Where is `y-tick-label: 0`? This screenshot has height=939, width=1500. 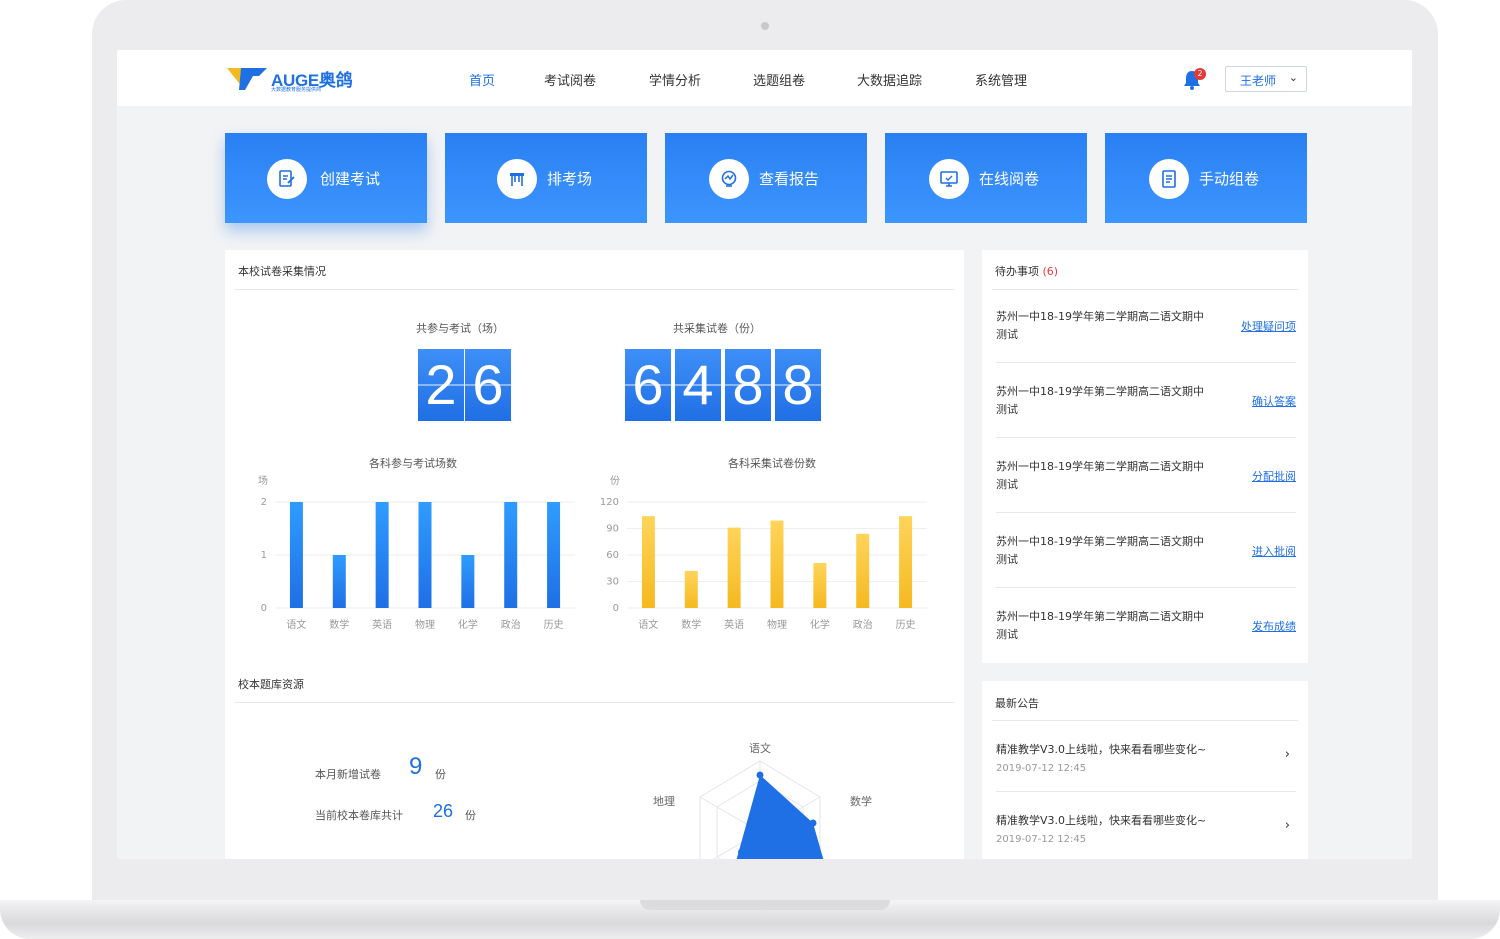 y-tick-label: 0 is located at coordinates (264, 608).